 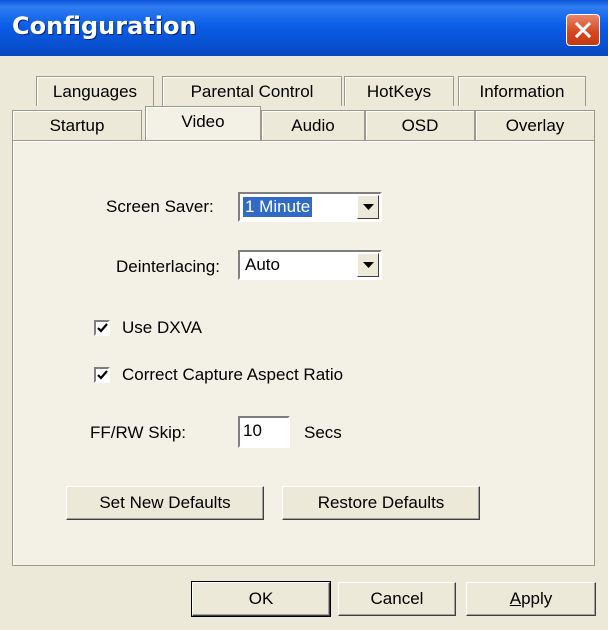 What do you see at coordinates (313, 125) in the screenshot?
I see `tab-audio: Audio` at bounding box center [313, 125].